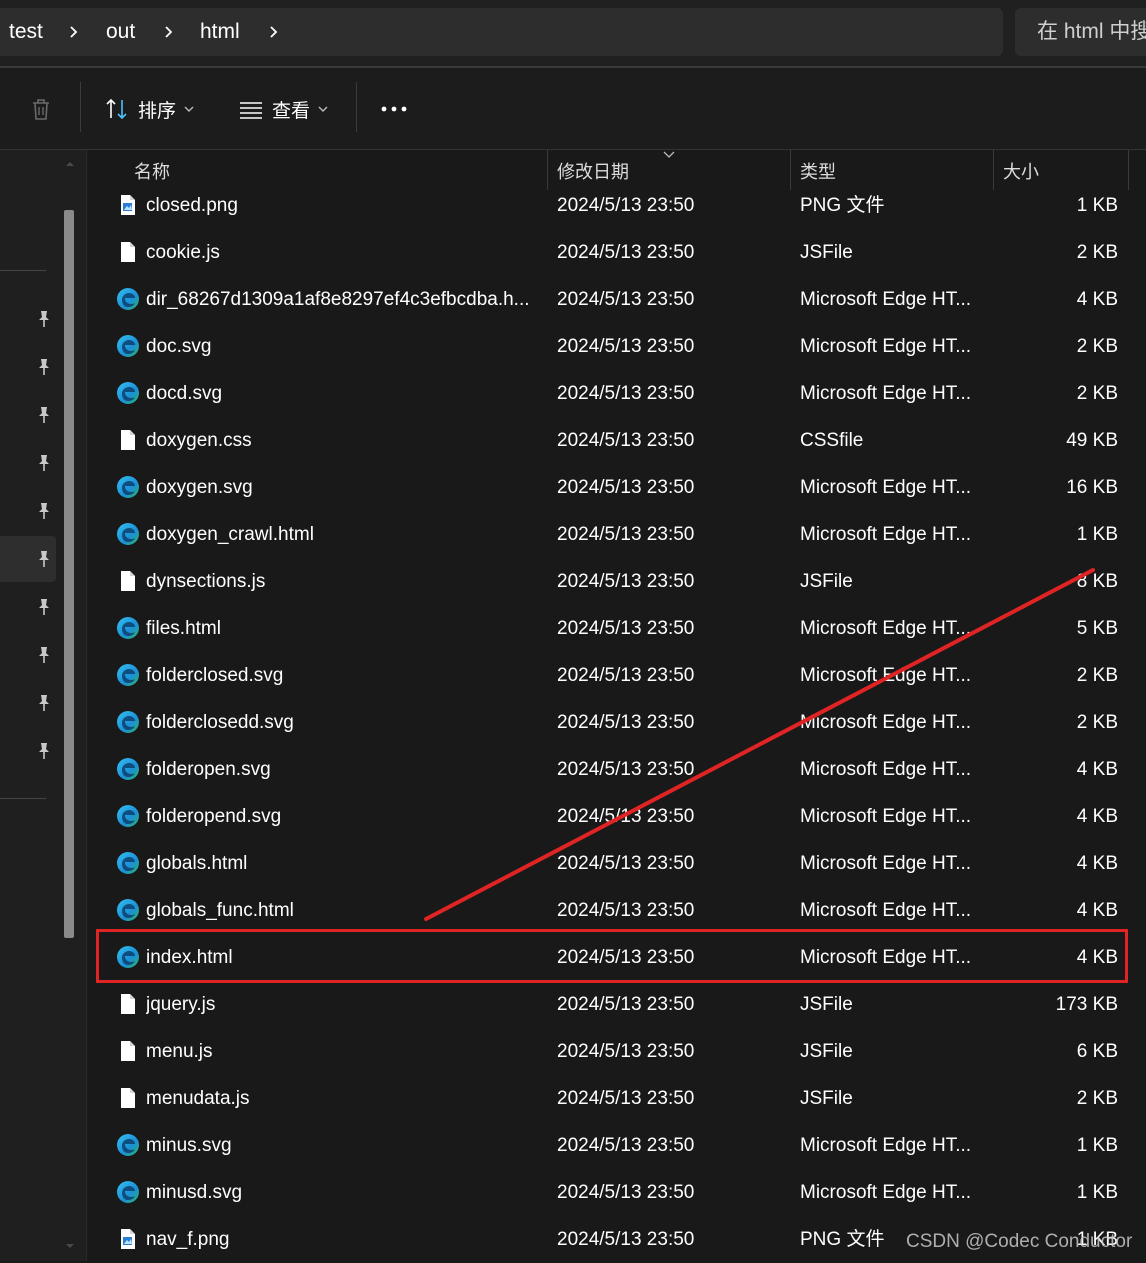  Describe the element at coordinates (116, 109) in the screenshot. I see `sort-icon` at that location.